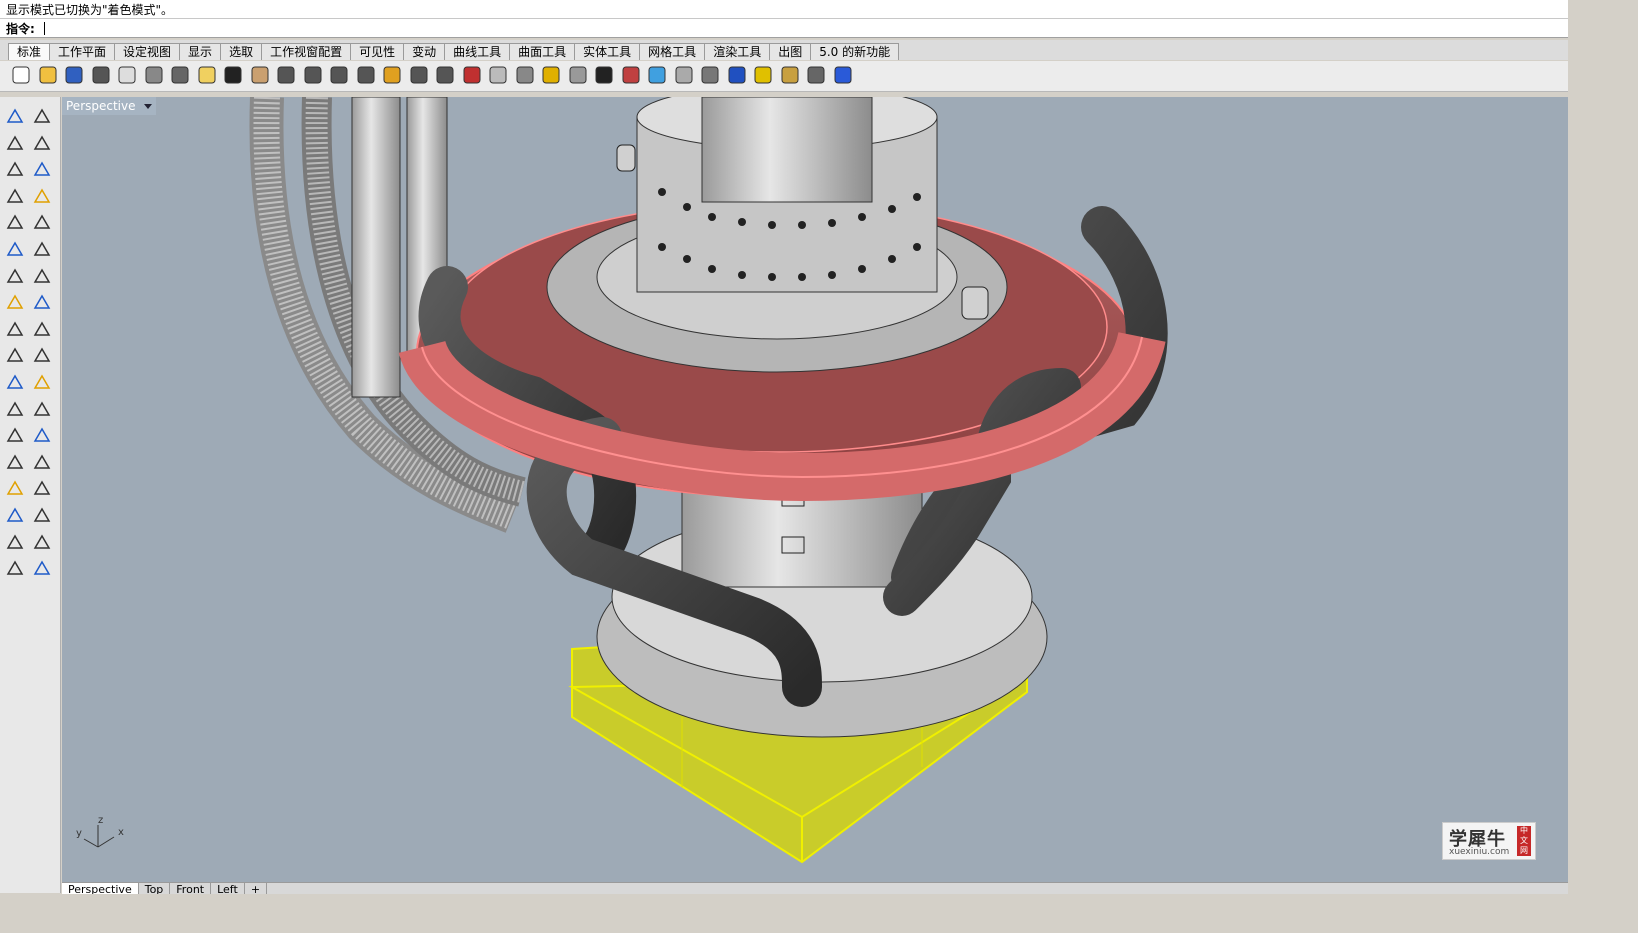  Describe the element at coordinates (1489, 841) in the screenshot. I see `watermark-logo: 学犀牛 xuexiniu.com 中文网` at that location.